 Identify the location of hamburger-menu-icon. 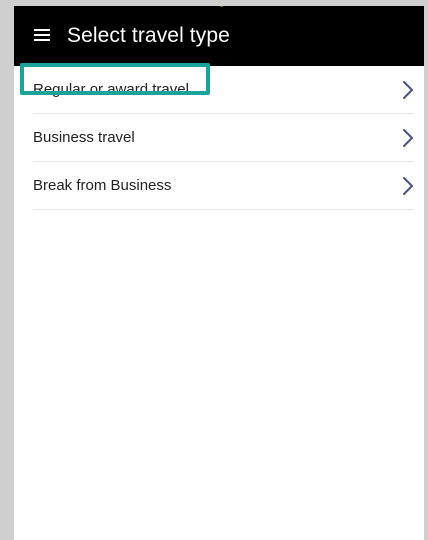
(42, 35).